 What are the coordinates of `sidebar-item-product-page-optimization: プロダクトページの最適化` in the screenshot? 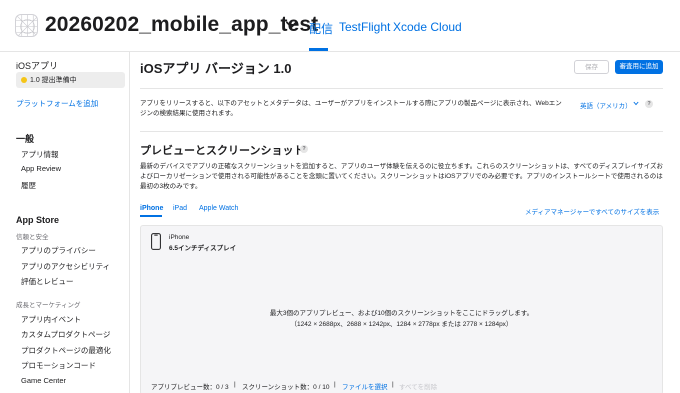 It's located at (66, 350).